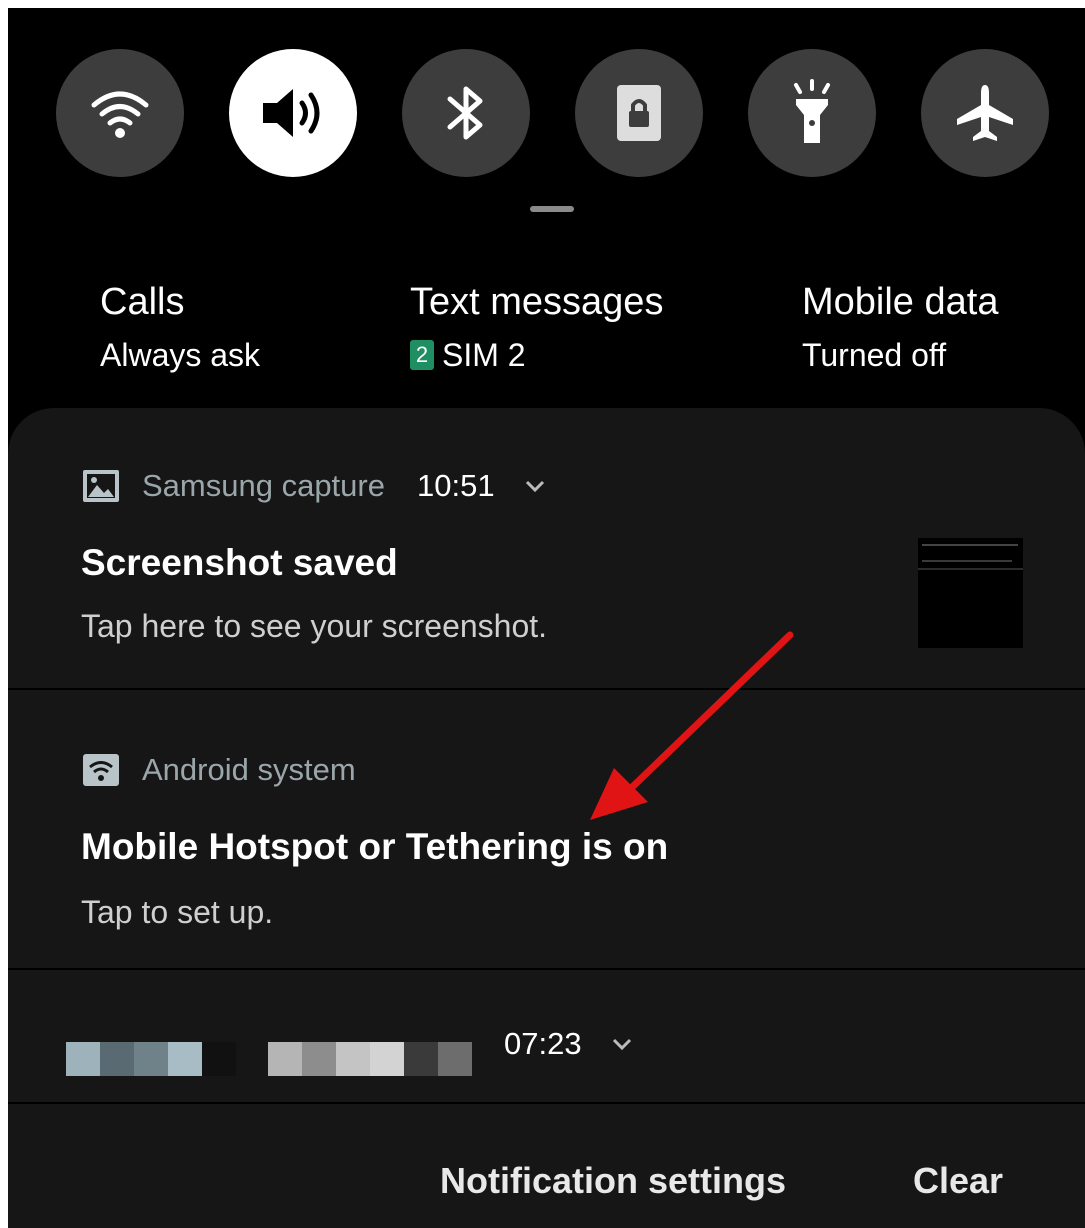  I want to click on annotation-arrow, so click(692, 725).